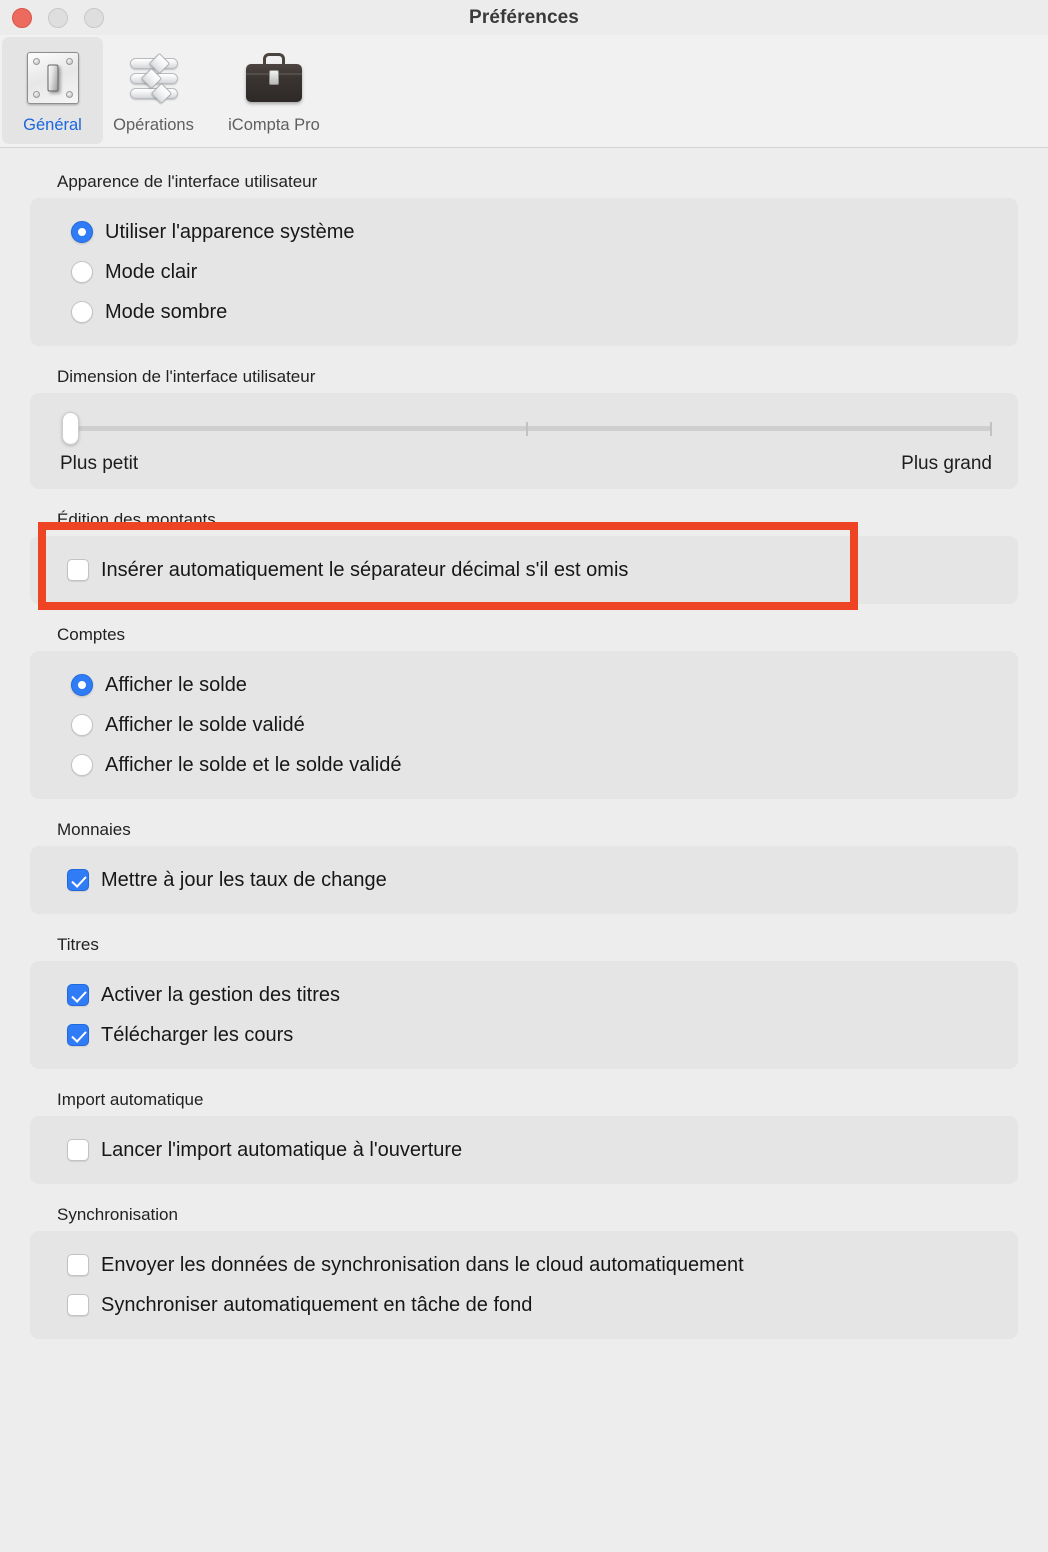 The height and width of the screenshot is (1552, 1048). I want to click on ui-size-max-label: Plus grand, so click(946, 463).